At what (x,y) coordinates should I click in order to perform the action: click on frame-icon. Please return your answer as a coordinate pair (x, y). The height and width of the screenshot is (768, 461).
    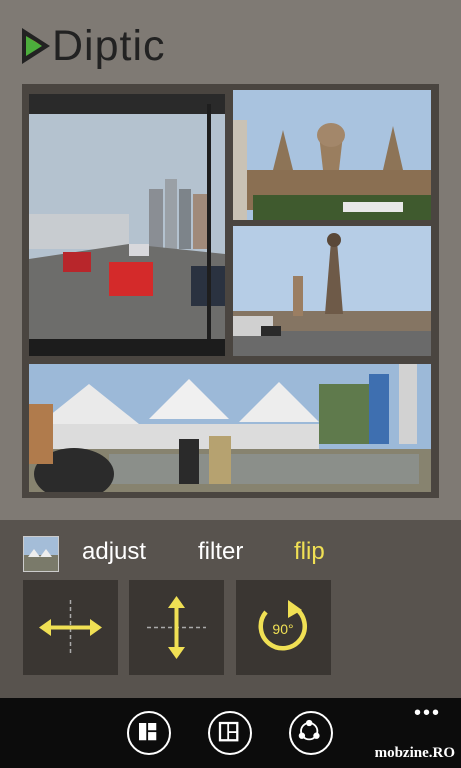
    Looking at the image, I should click on (228, 731).